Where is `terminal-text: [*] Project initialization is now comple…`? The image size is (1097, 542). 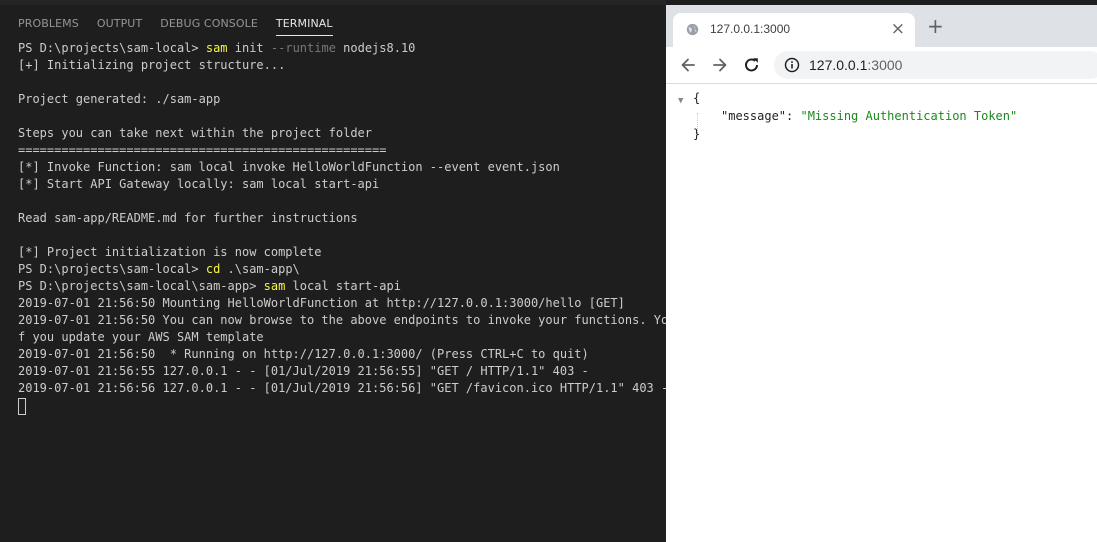
terminal-text: [*] Project initialization is now comple… is located at coordinates (170, 252).